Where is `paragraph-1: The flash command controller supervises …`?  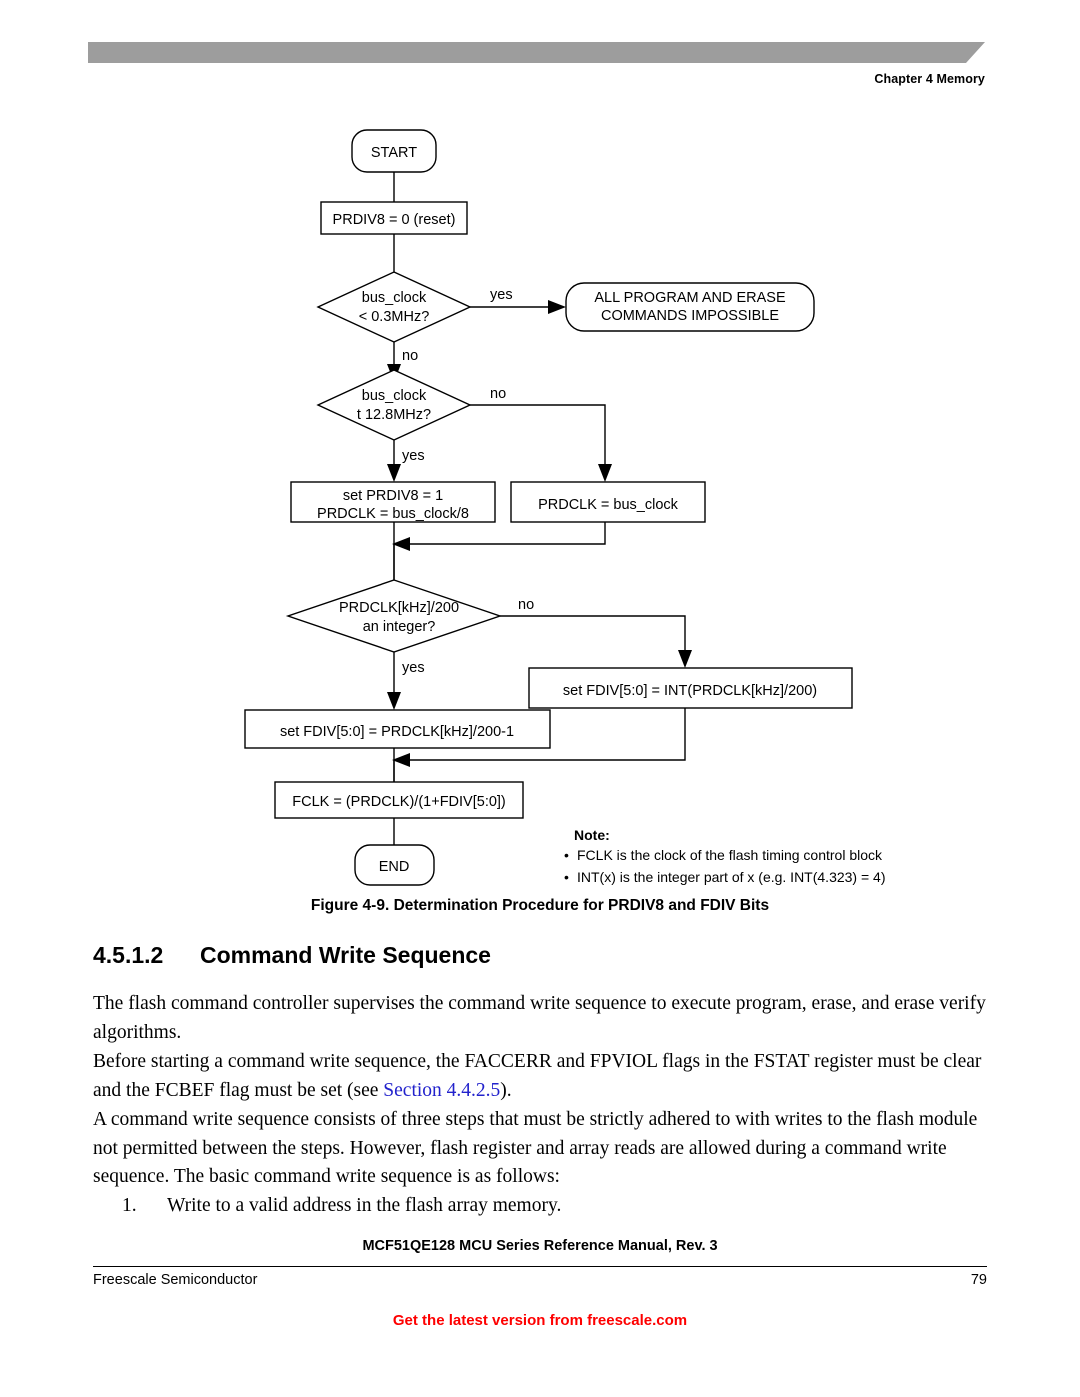
paragraph-1: The flash command controller supervises … is located at coordinates (539, 1018).